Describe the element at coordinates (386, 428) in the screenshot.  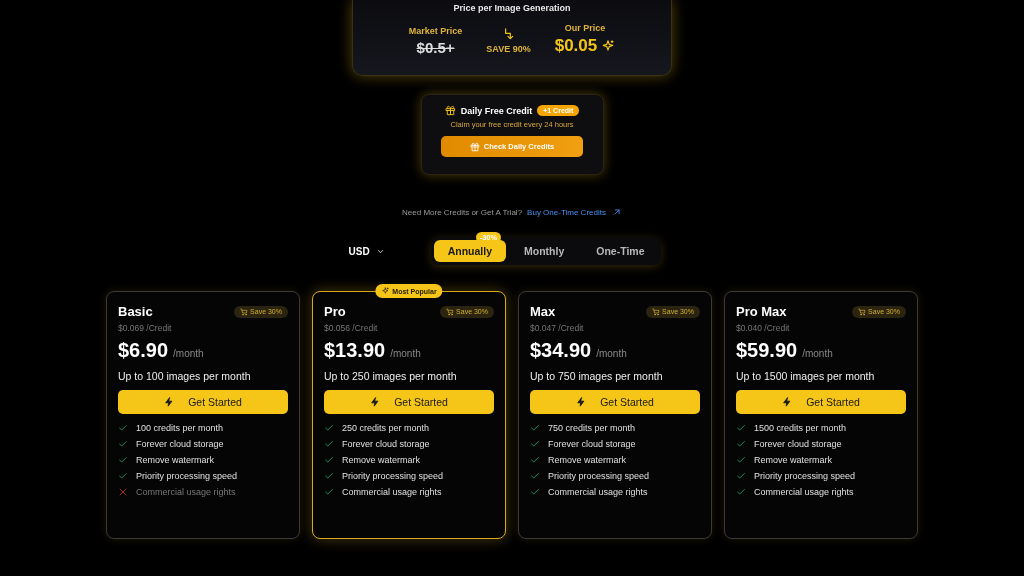
I see `feature-text: 250 credits per month` at that location.